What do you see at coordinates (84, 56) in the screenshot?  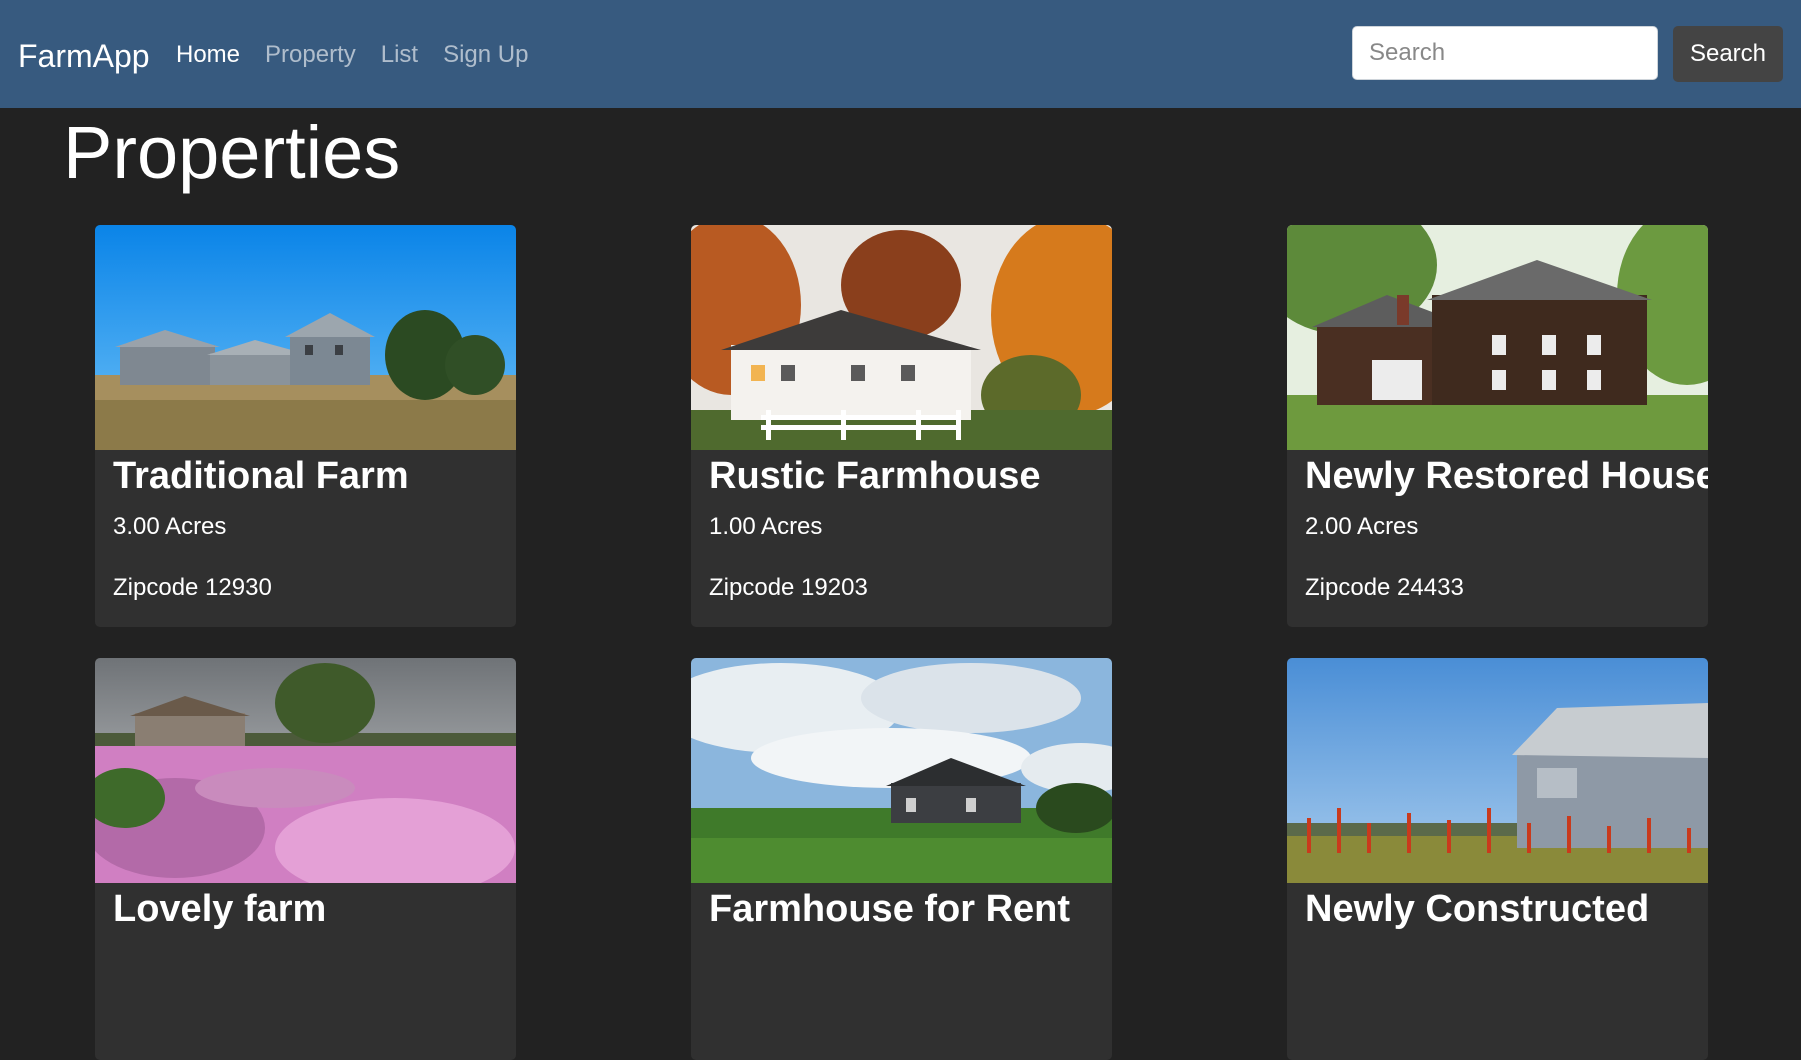 I see `brand-logo: FarmApp` at bounding box center [84, 56].